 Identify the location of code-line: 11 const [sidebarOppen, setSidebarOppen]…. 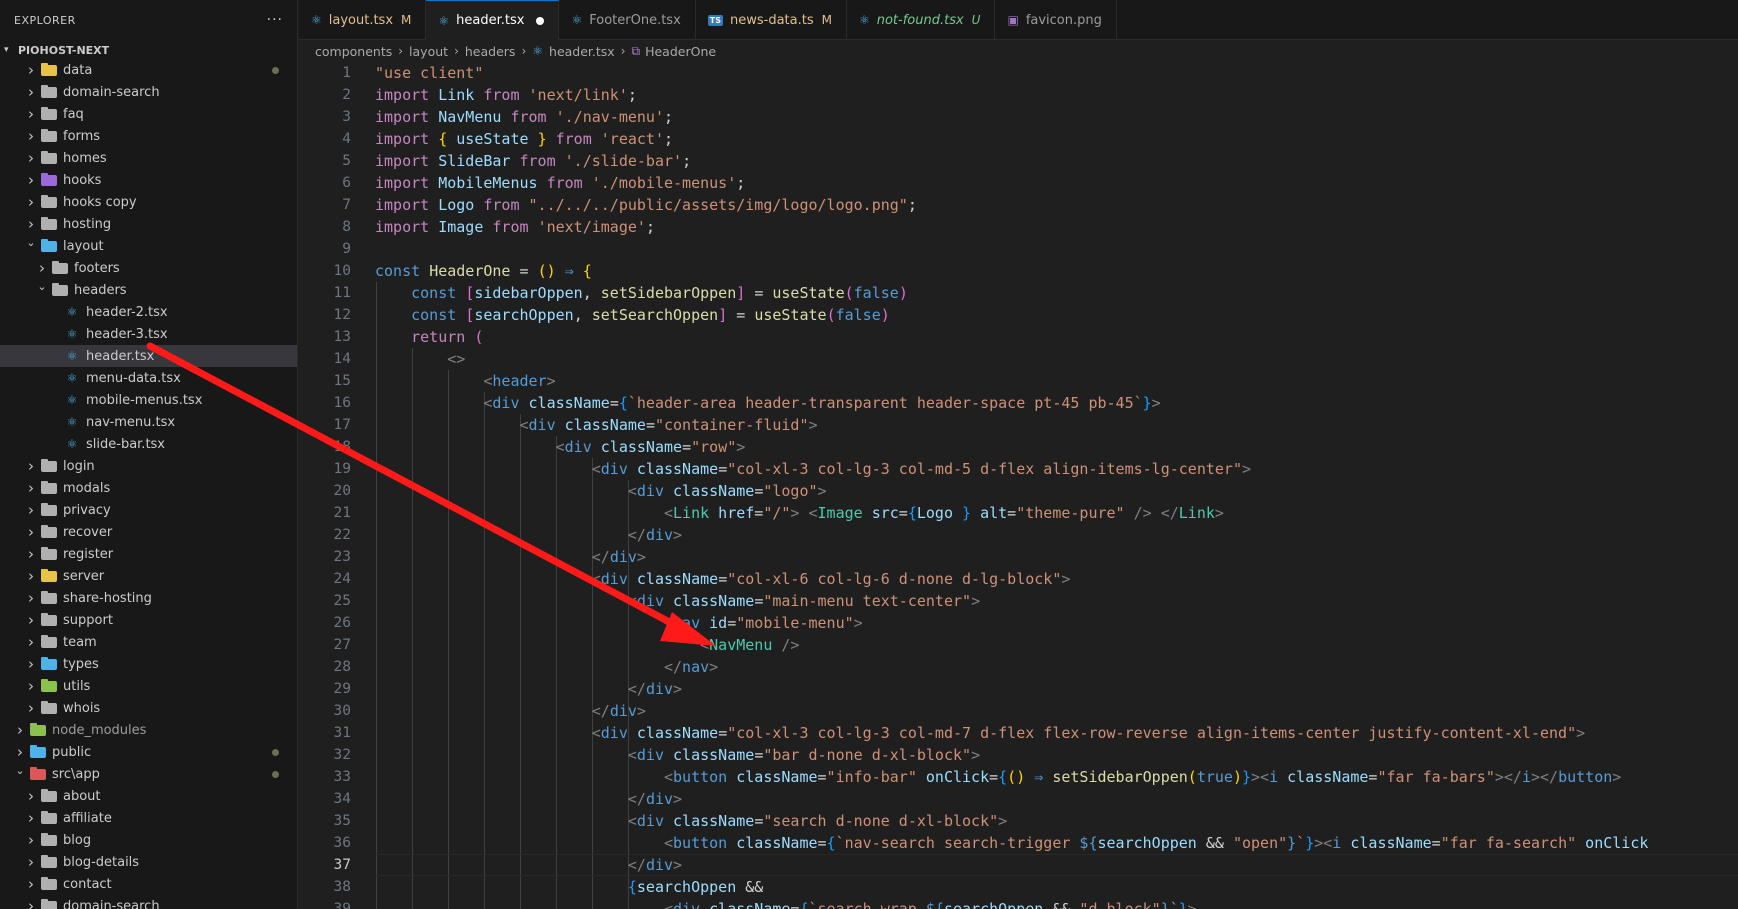
(1018, 293).